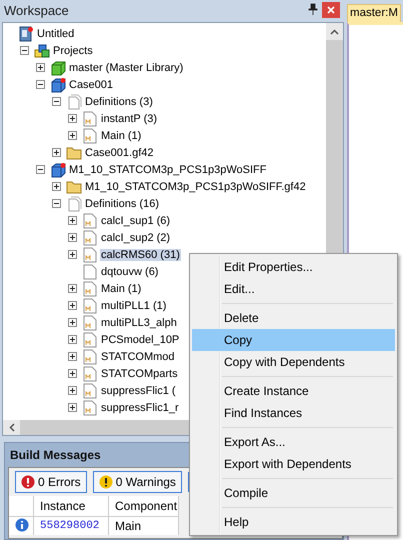  What do you see at coordinates (119, 102) in the screenshot?
I see `tree-item: Definitions (3)` at bounding box center [119, 102].